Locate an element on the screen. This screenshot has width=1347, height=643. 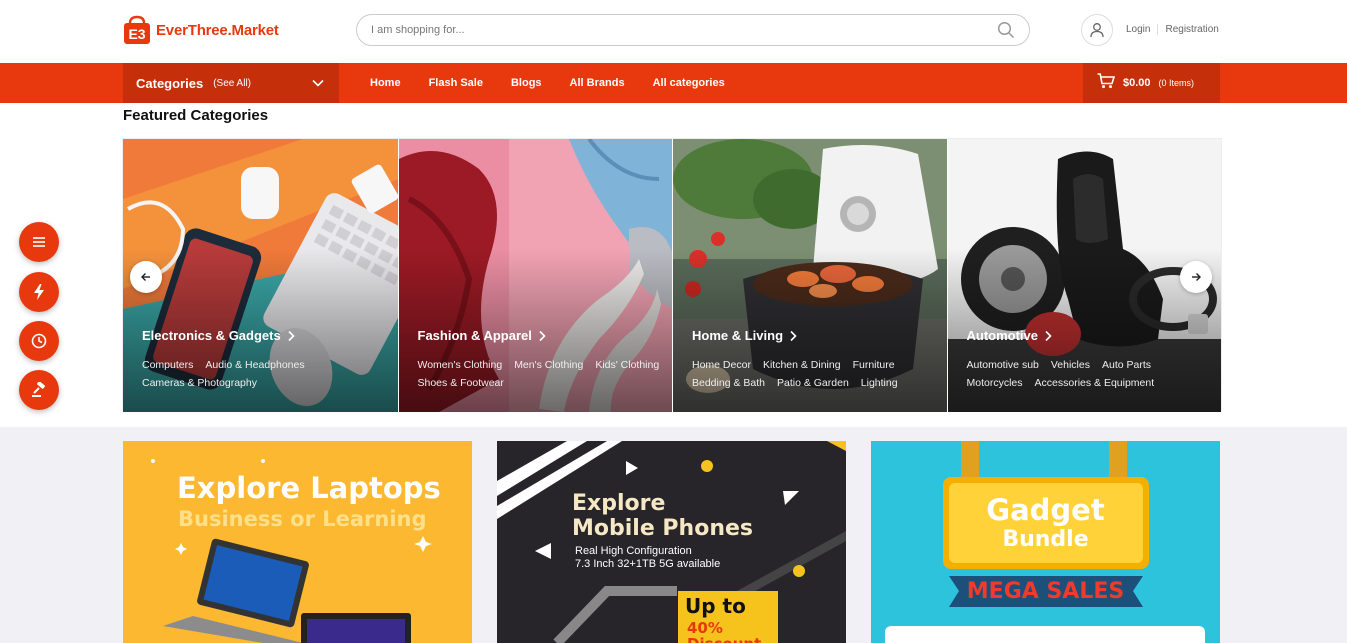
category-title-text: Home & Living is located at coordinates (738, 335).